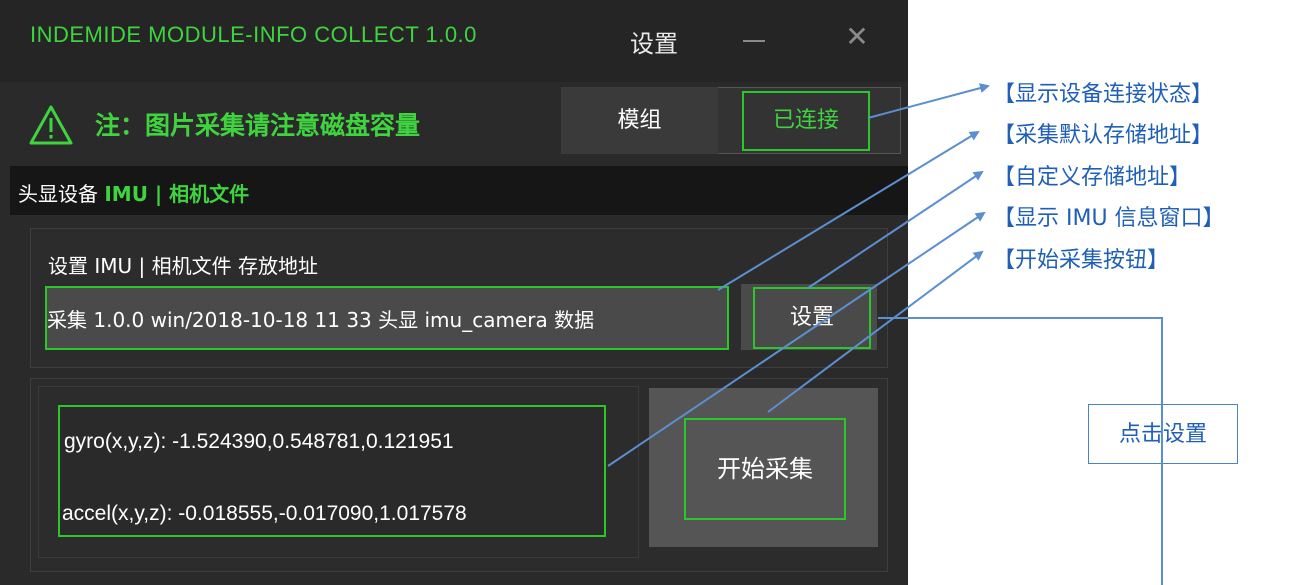 The height and width of the screenshot is (585, 1297). Describe the element at coordinates (928, 101) in the screenshot. I see `arrow-connection-status` at that location.